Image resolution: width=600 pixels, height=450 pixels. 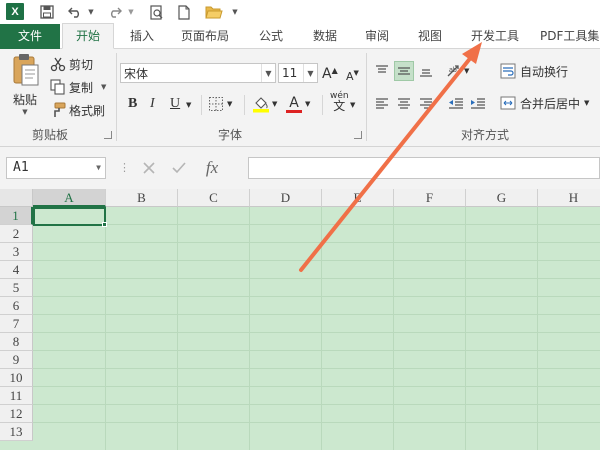 What do you see at coordinates (212, 168) in the screenshot?
I see `insert-function-button: fx` at bounding box center [212, 168].